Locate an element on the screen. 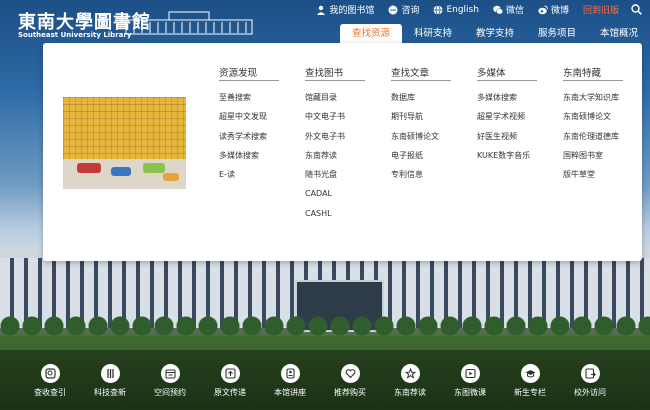 The image size is (650, 410). heart-icon is located at coordinates (350, 374).